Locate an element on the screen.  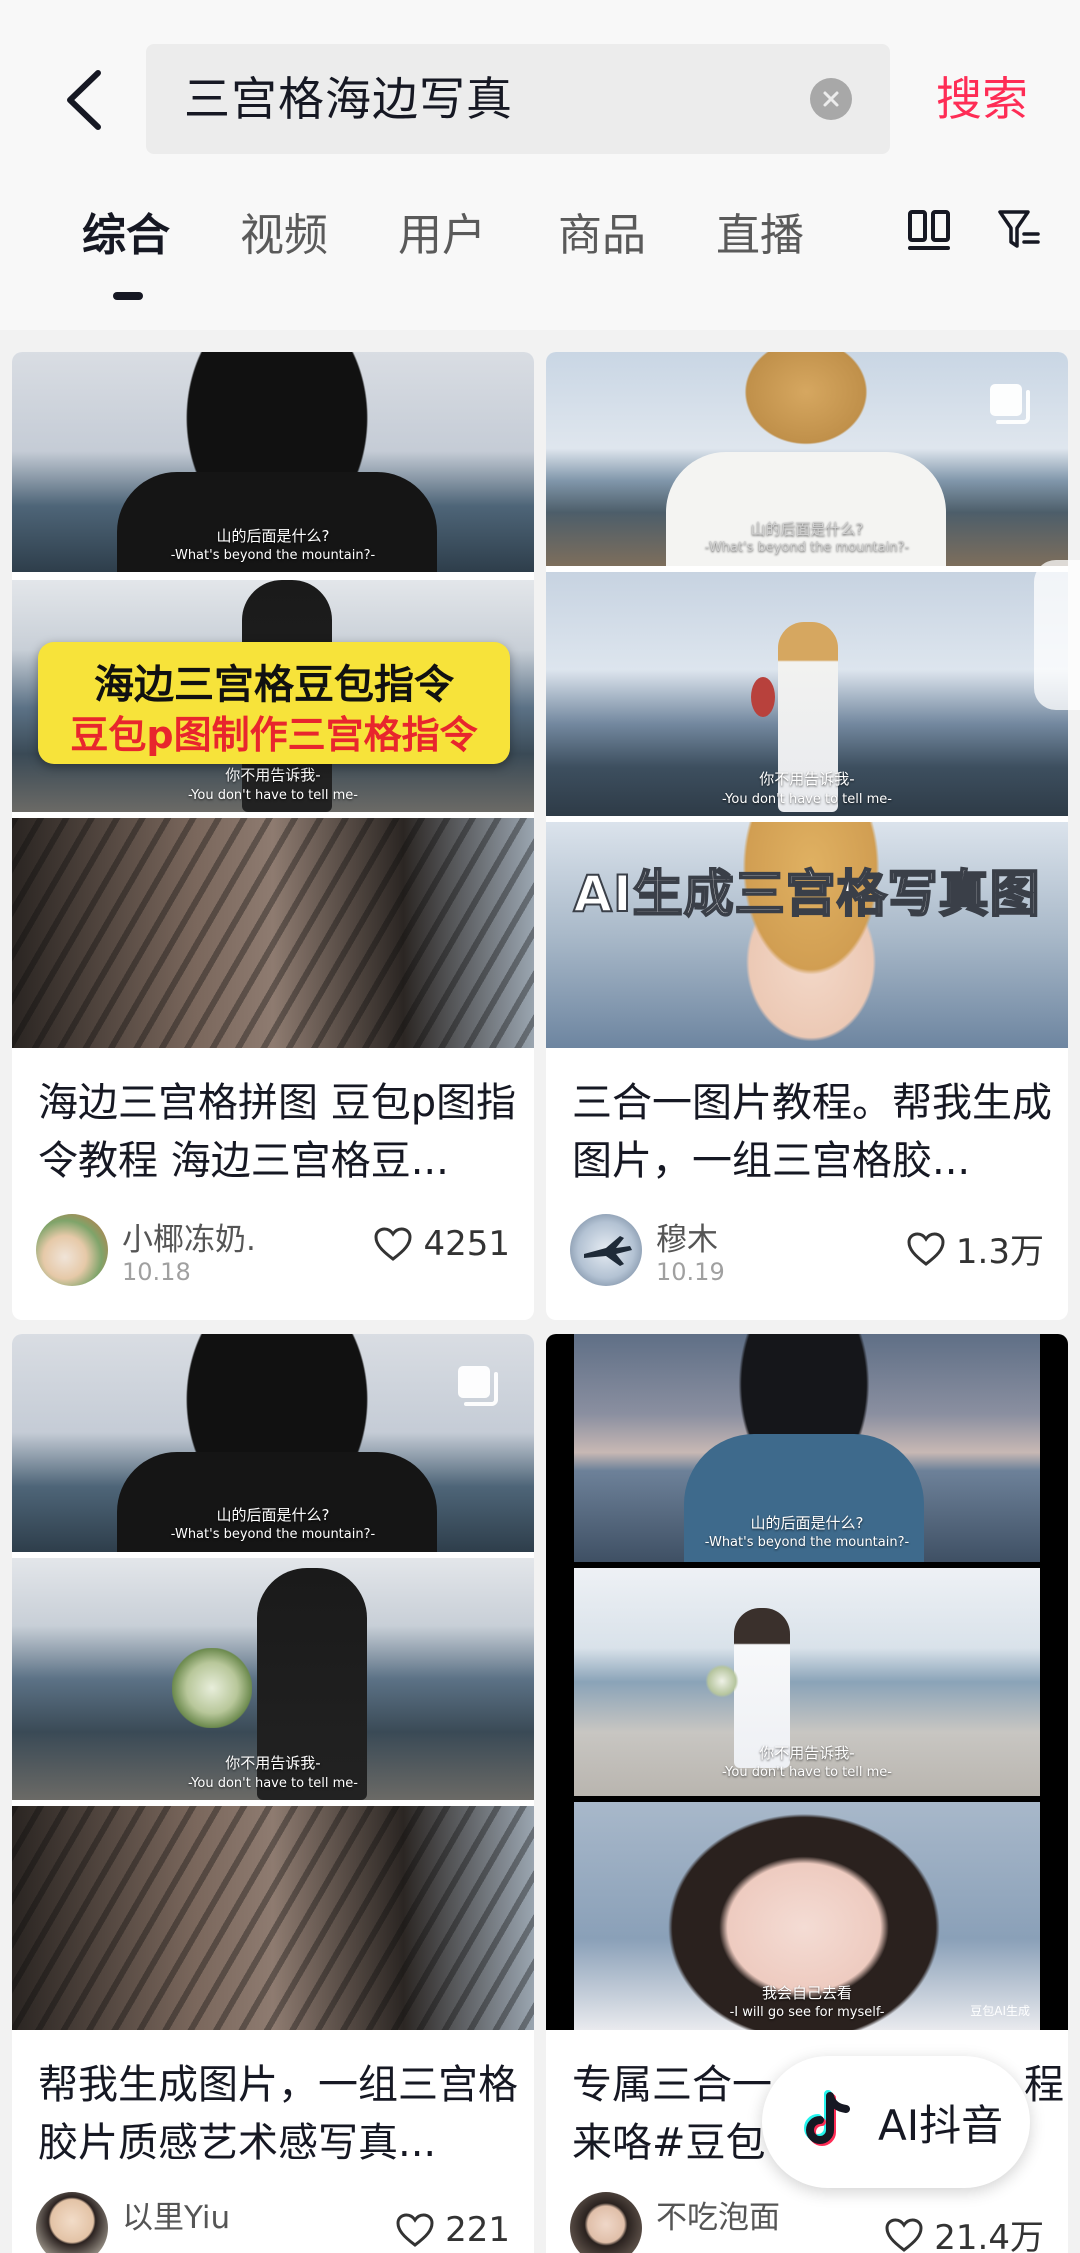
post-date: 10.18 is located at coordinates (156, 1272).